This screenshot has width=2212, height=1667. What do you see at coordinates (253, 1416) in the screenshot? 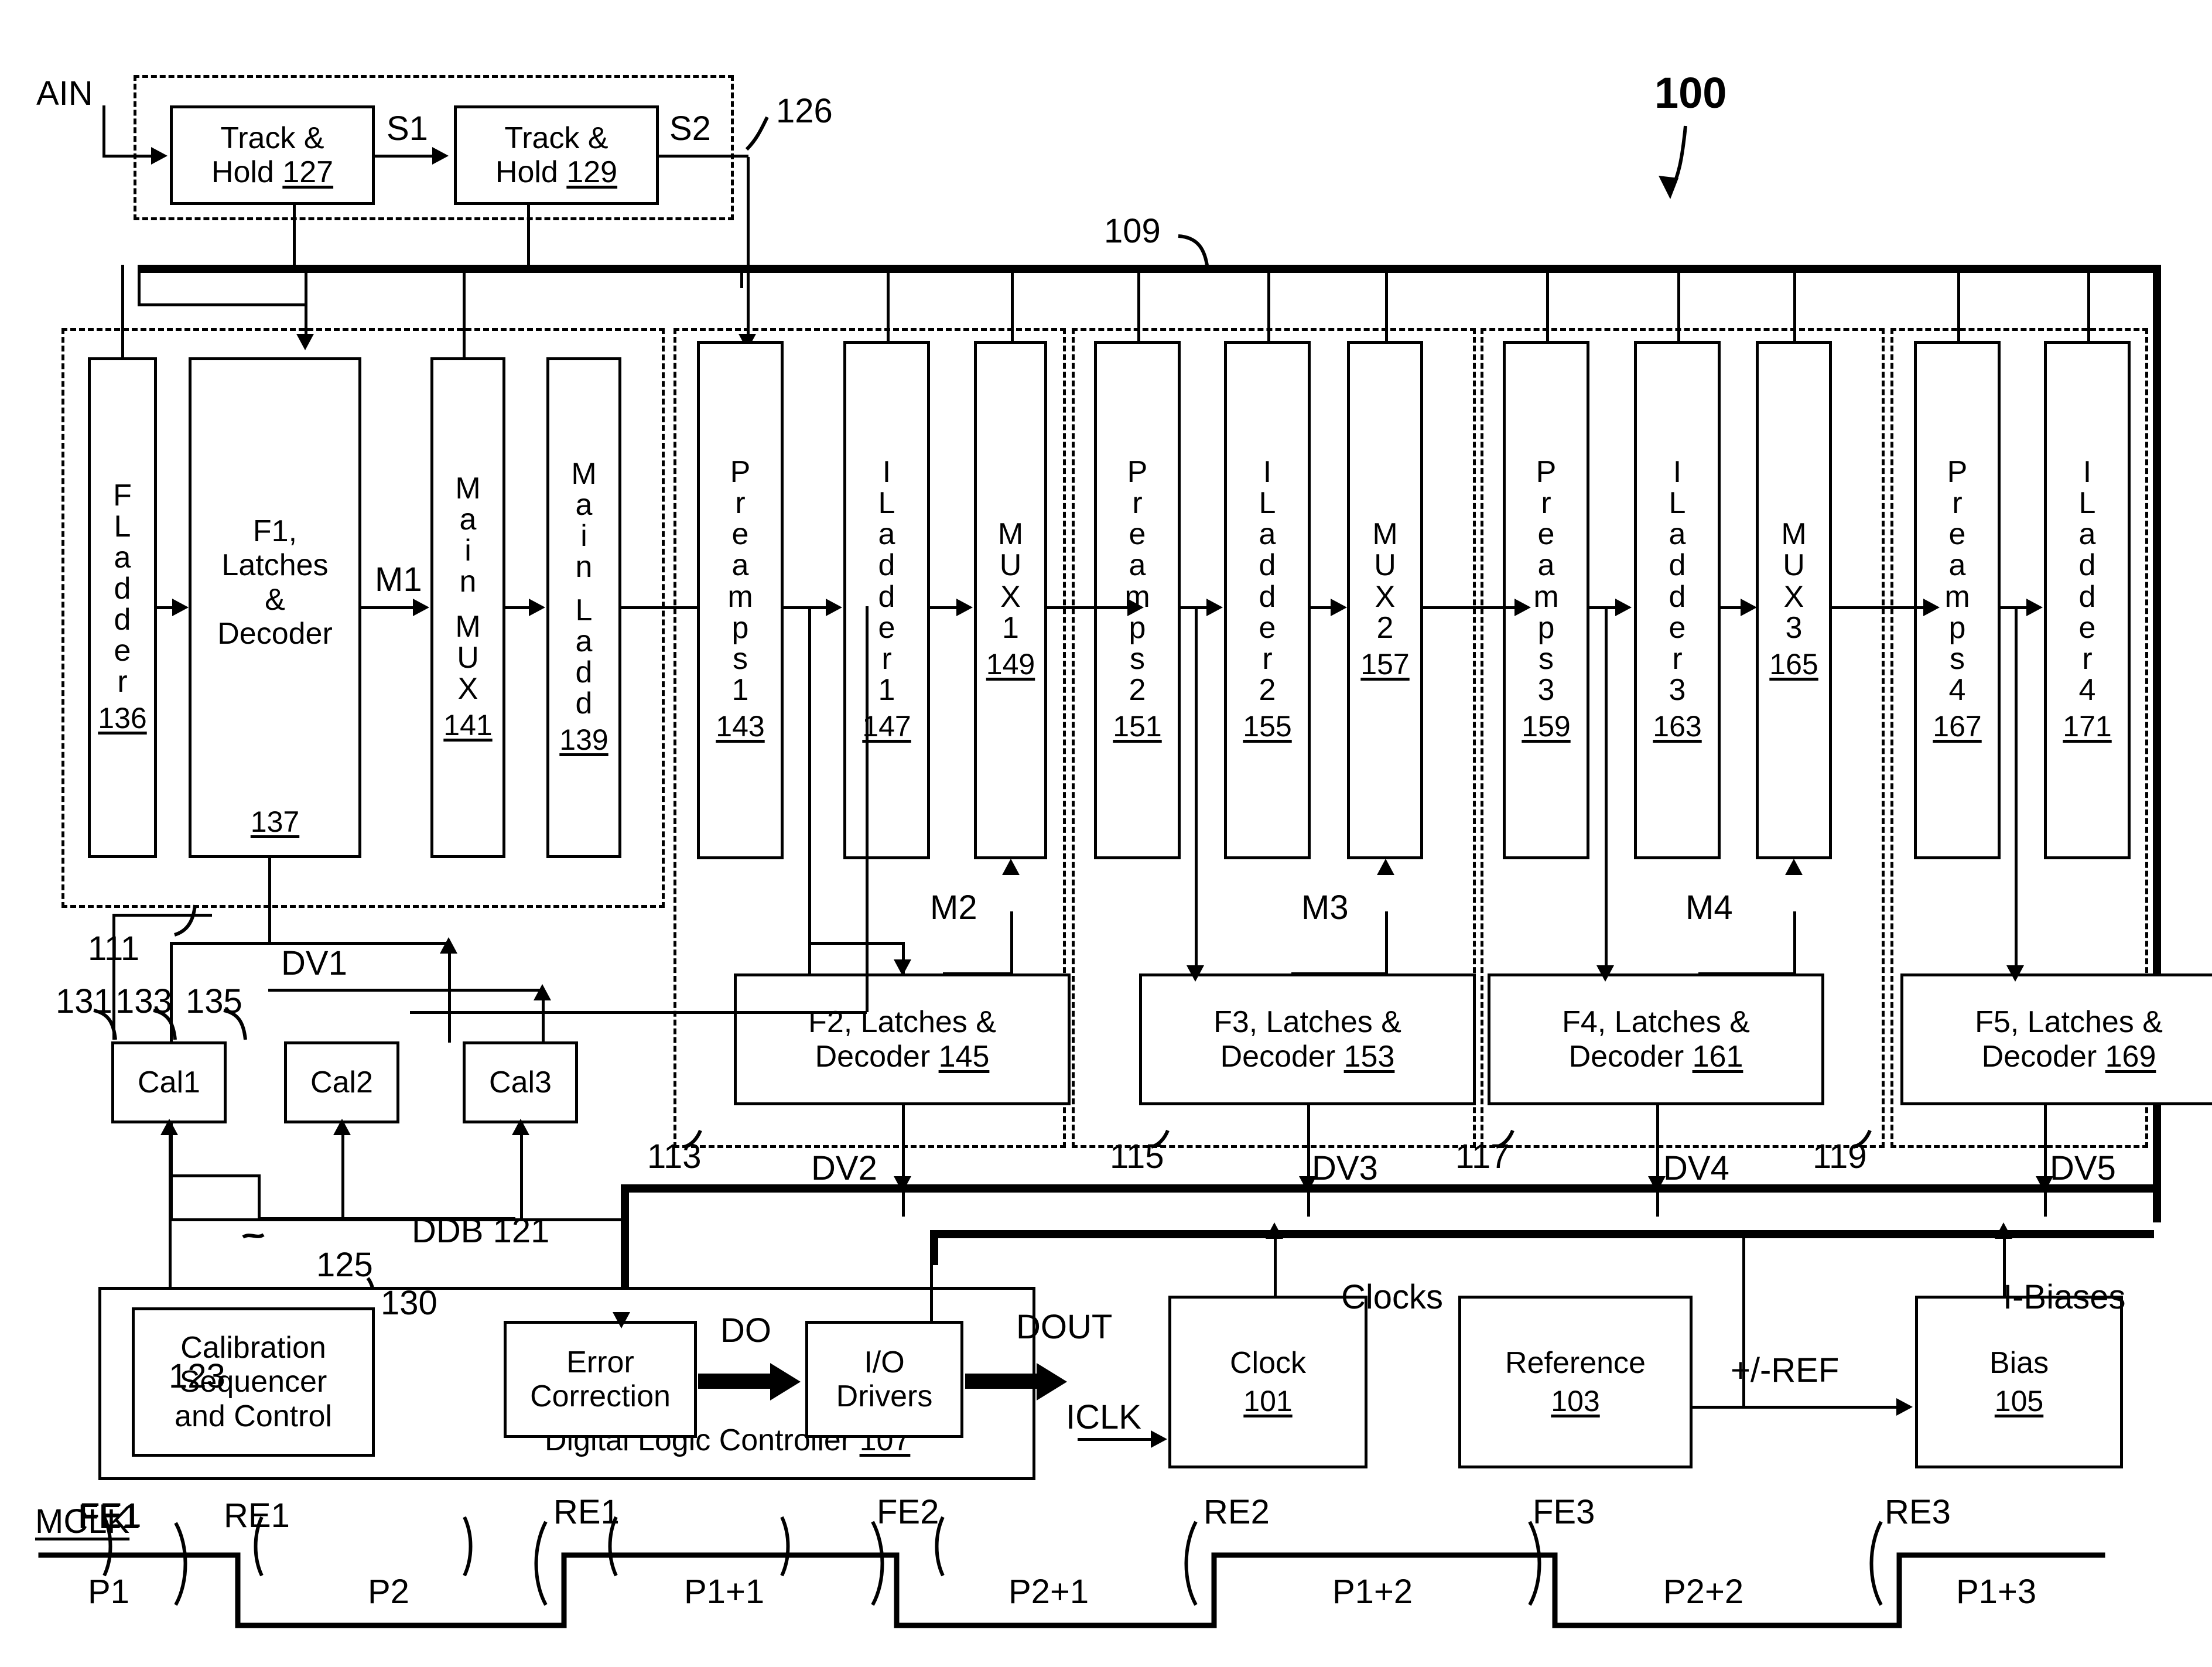
I see `sequencer-line3: and Control` at bounding box center [253, 1416].